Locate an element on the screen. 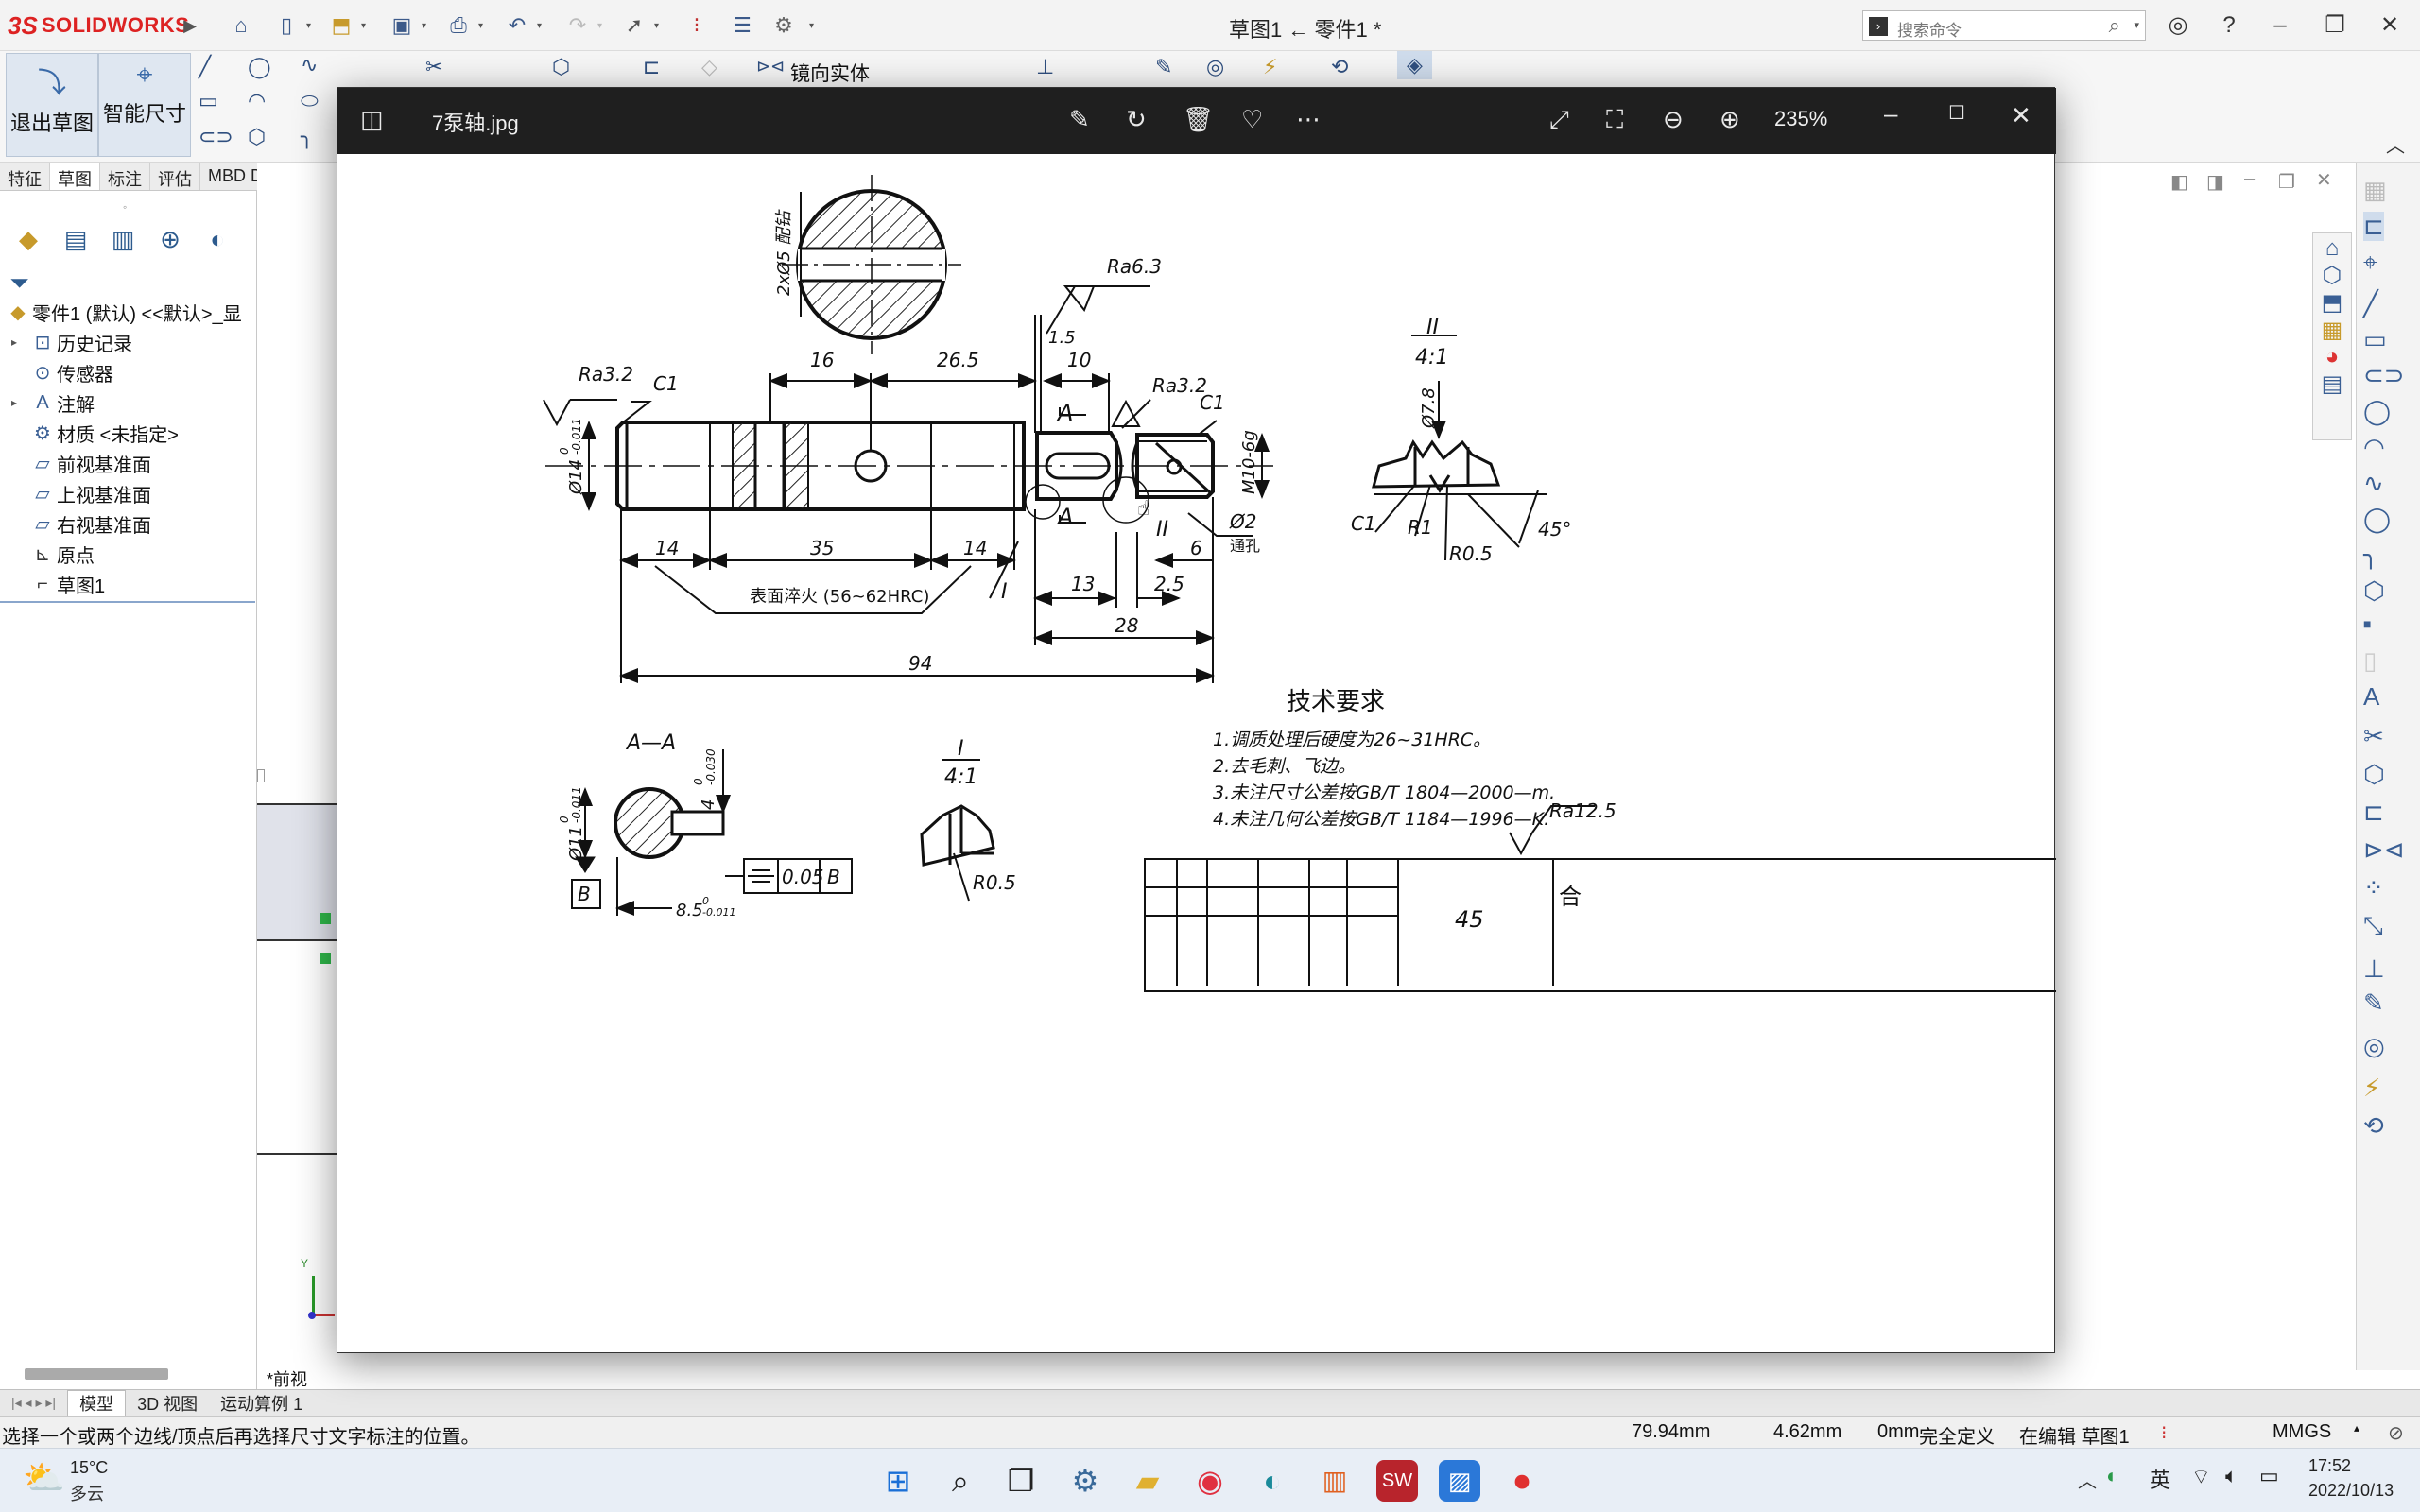 Image resolution: width=2420 pixels, height=1512 pixels. quick-snaps-icon: ◎ is located at coordinates (1215, 67).